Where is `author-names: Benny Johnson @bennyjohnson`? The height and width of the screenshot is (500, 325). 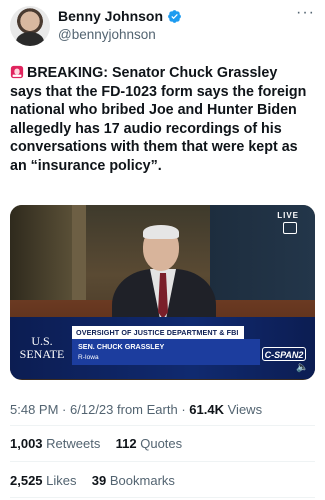 author-names: Benny Johnson @bennyjohnson is located at coordinates (120, 25).